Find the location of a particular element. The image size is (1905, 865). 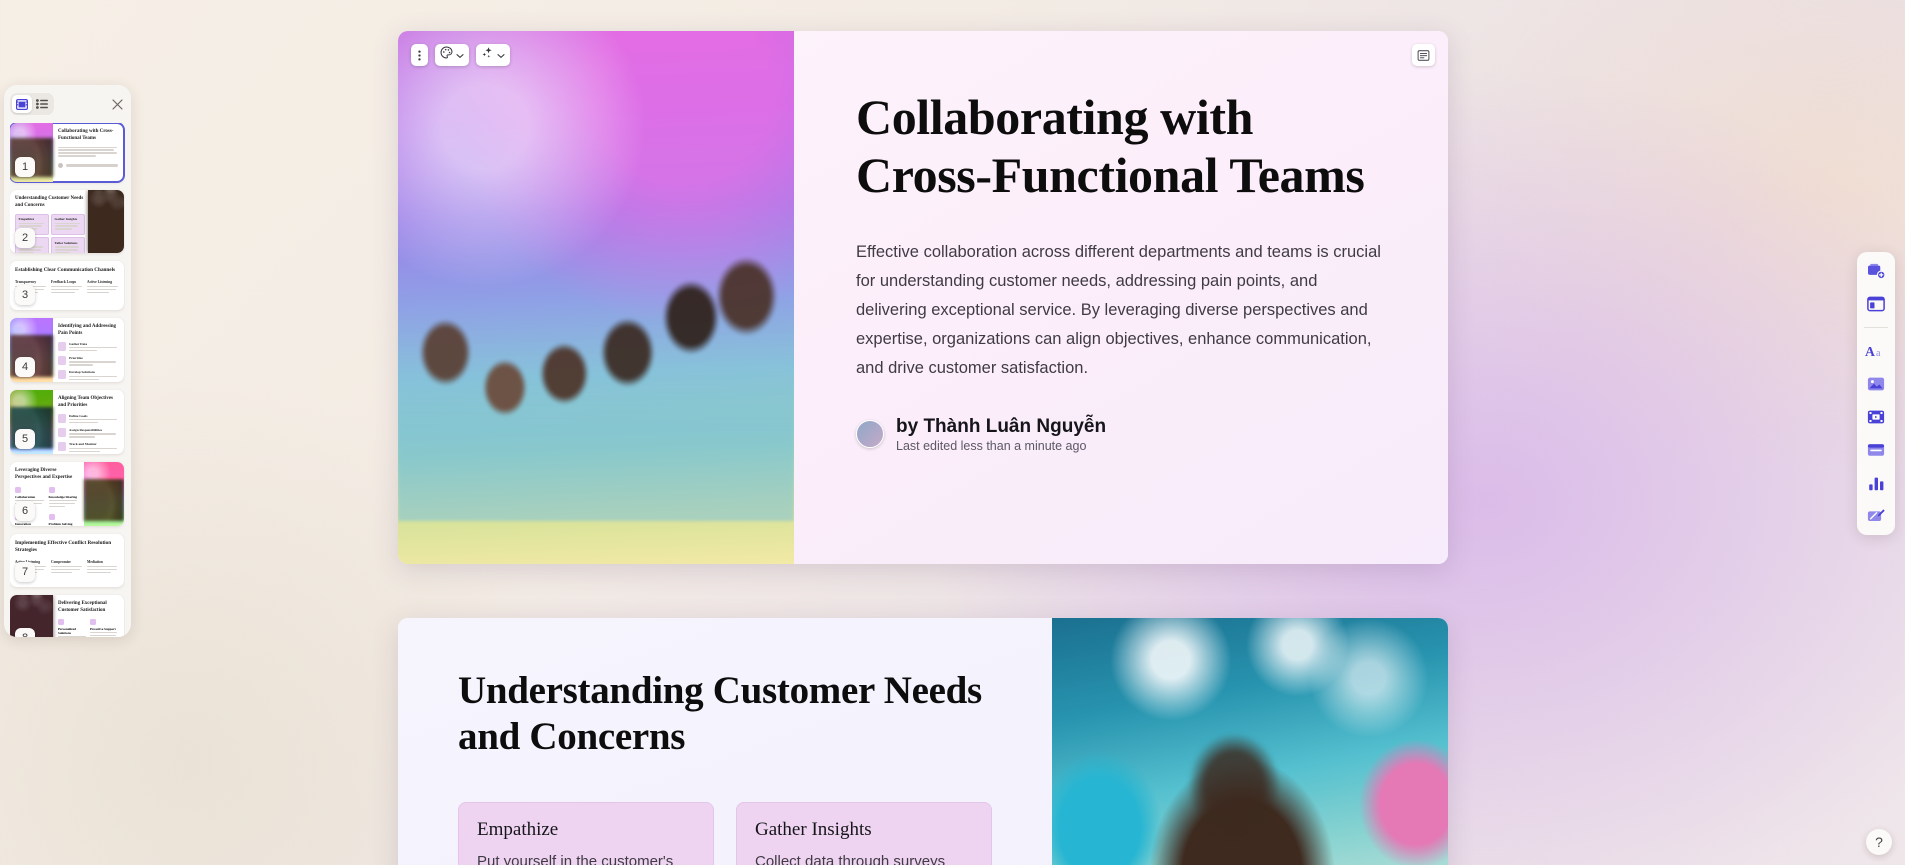

svg-text: a is located at coordinates (1878, 353).